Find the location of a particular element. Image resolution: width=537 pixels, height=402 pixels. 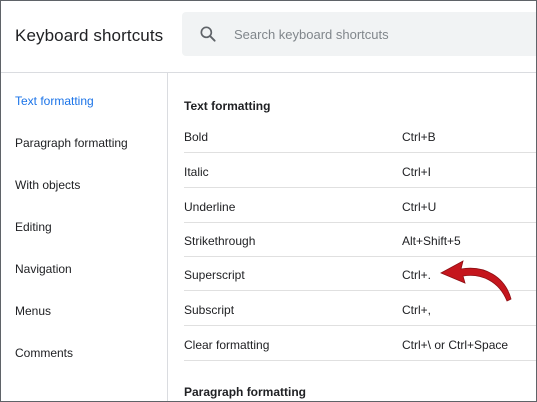

shortcut-keys: Ctrl+B is located at coordinates (419, 137).